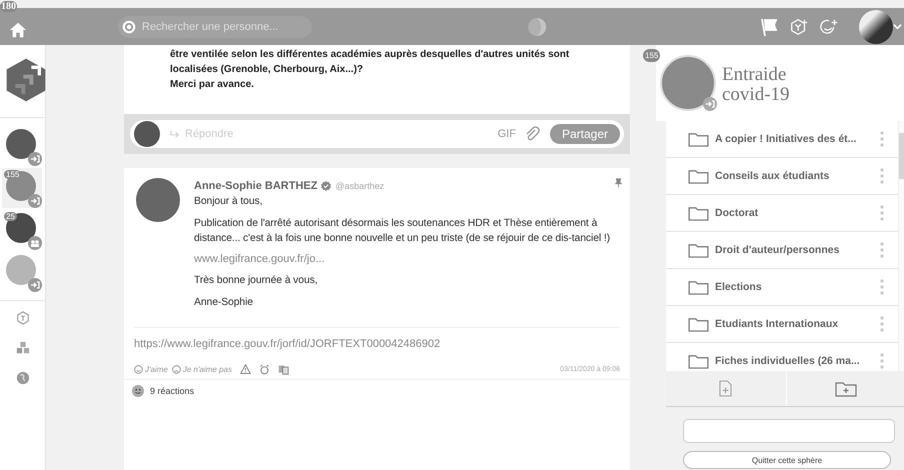  I want to click on globe-icon, so click(23, 378).